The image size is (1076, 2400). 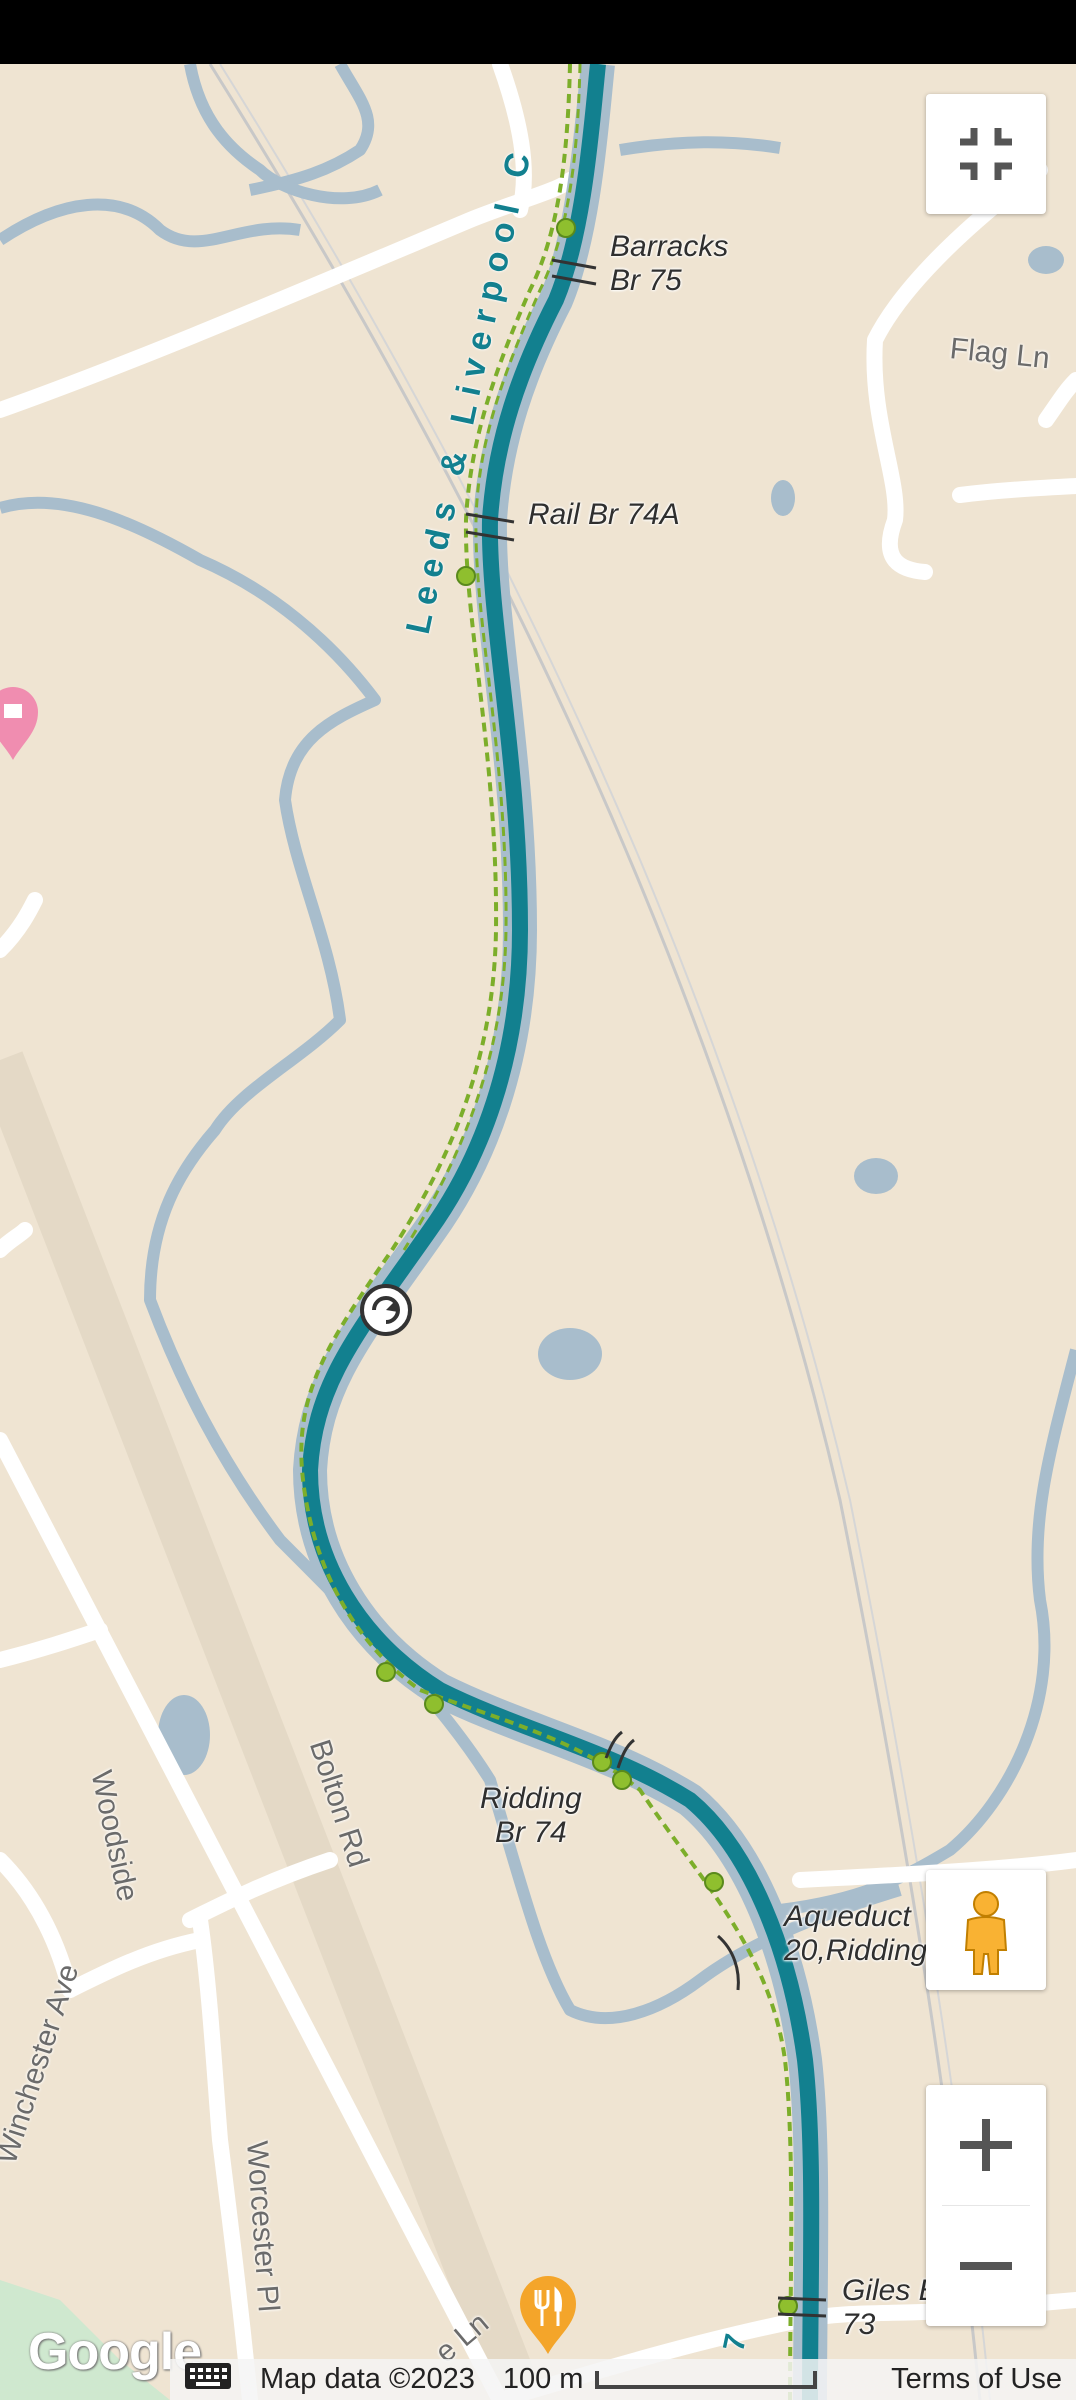 What do you see at coordinates (386, 1310) in the screenshot?
I see `lock-icon` at bounding box center [386, 1310].